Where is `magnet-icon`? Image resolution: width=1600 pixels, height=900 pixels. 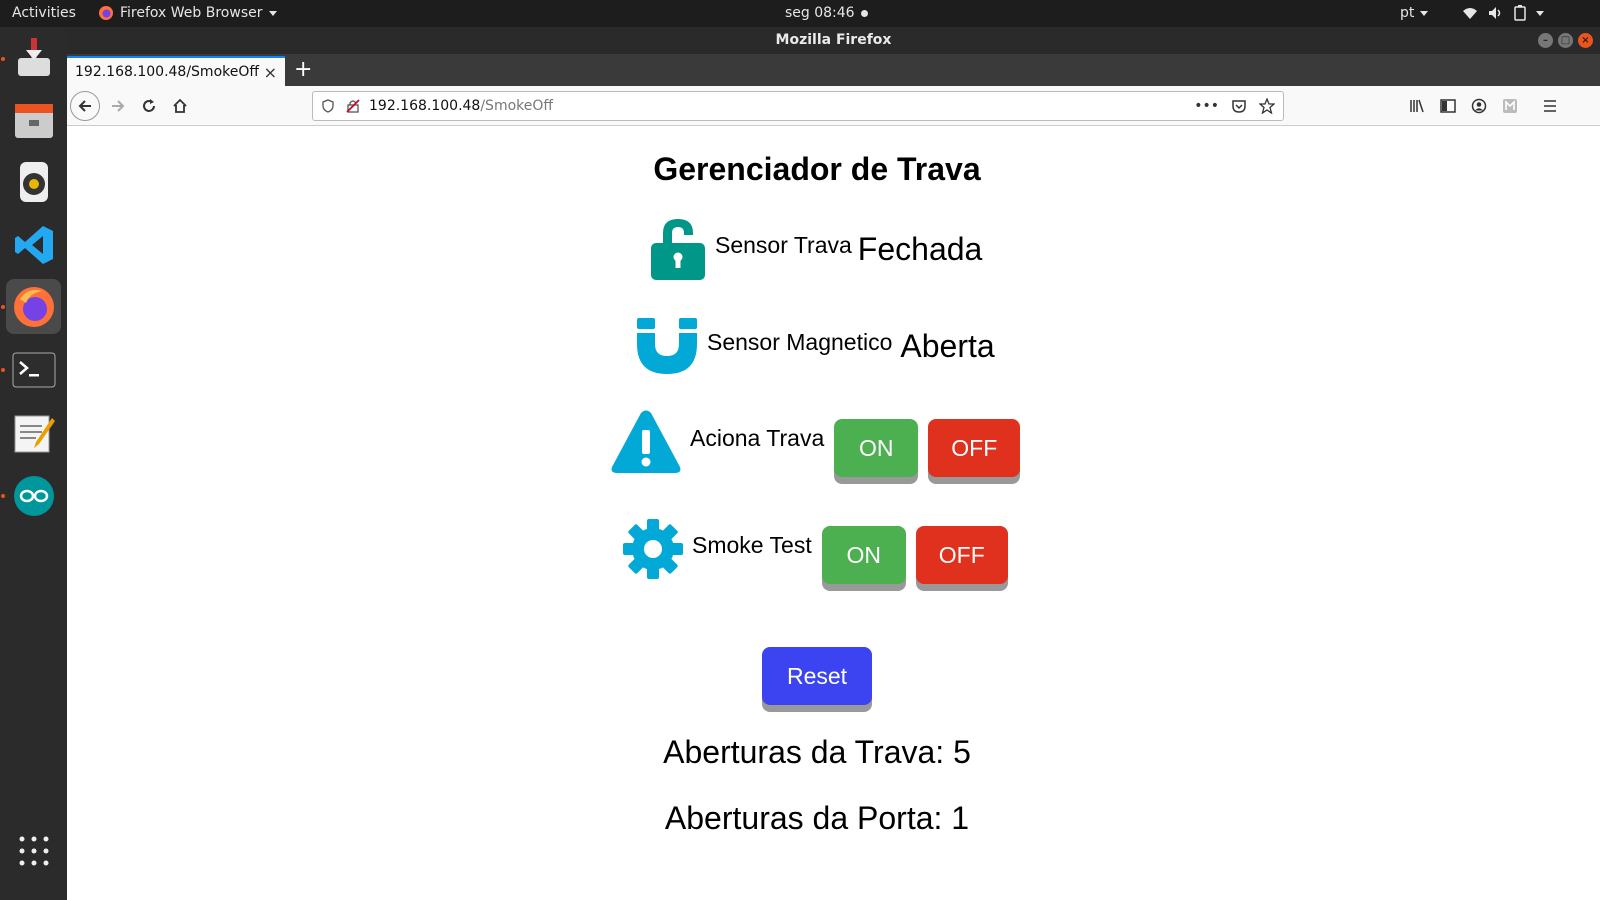 magnet-icon is located at coordinates (667, 346).